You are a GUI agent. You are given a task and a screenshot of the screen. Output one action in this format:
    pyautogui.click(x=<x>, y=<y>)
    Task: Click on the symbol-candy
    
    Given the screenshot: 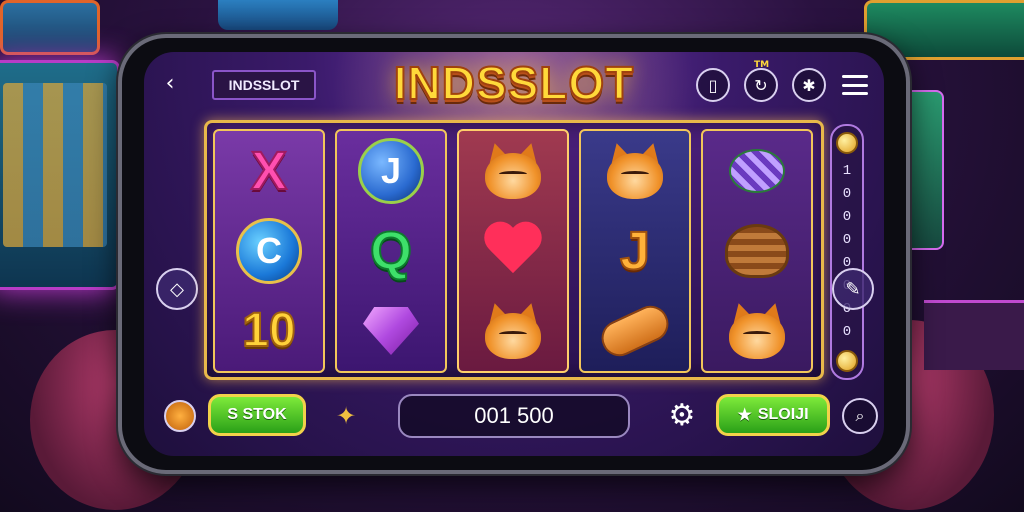 What is the action you would take?
    pyautogui.click(x=757, y=171)
    